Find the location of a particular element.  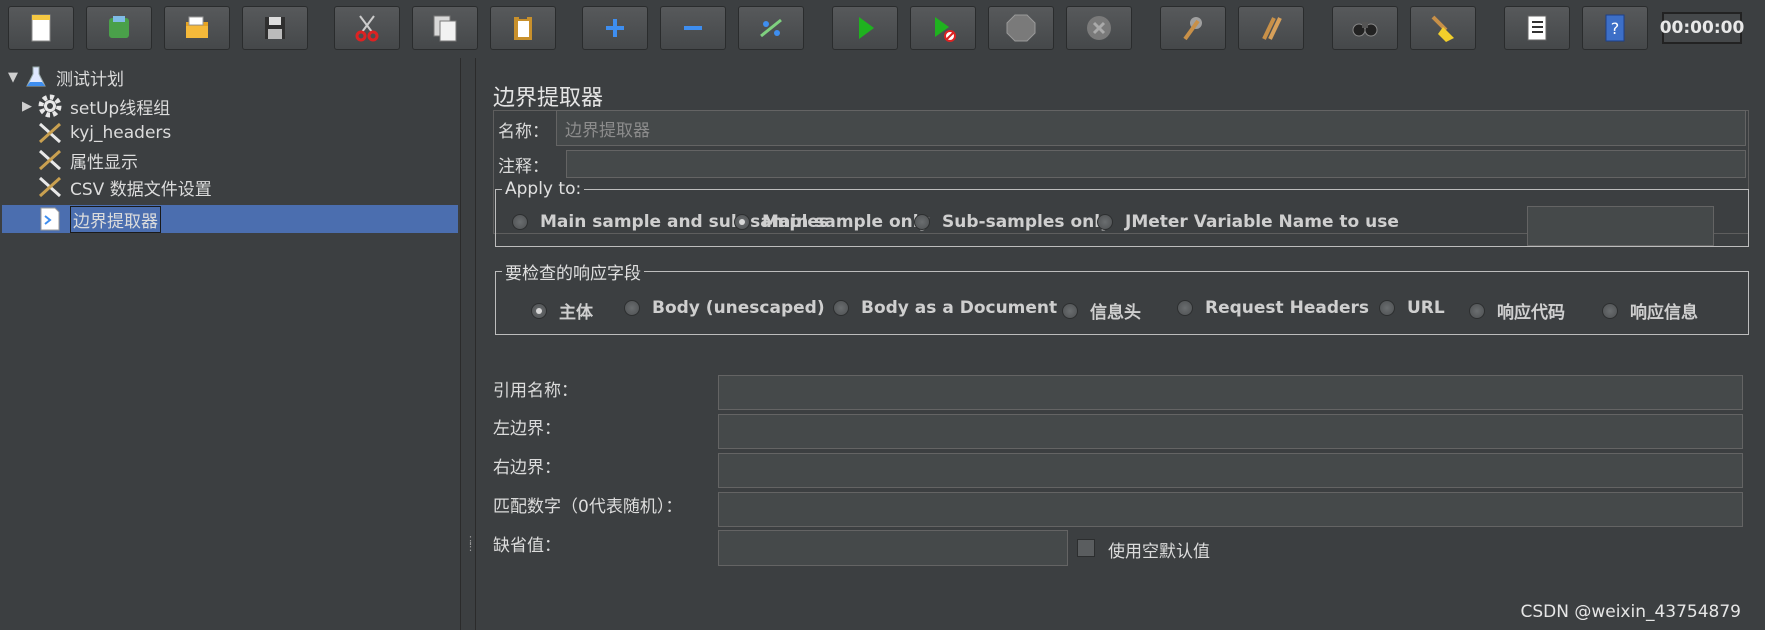

name-label: 名称： is located at coordinates (523, 132).